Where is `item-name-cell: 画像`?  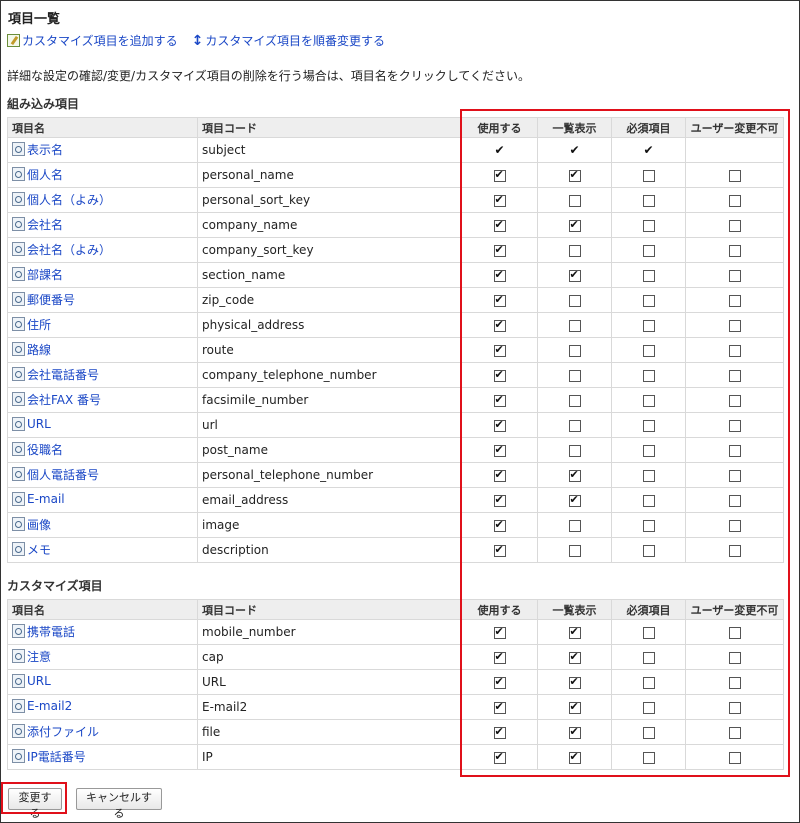
item-name-cell: 画像 is located at coordinates (102, 525).